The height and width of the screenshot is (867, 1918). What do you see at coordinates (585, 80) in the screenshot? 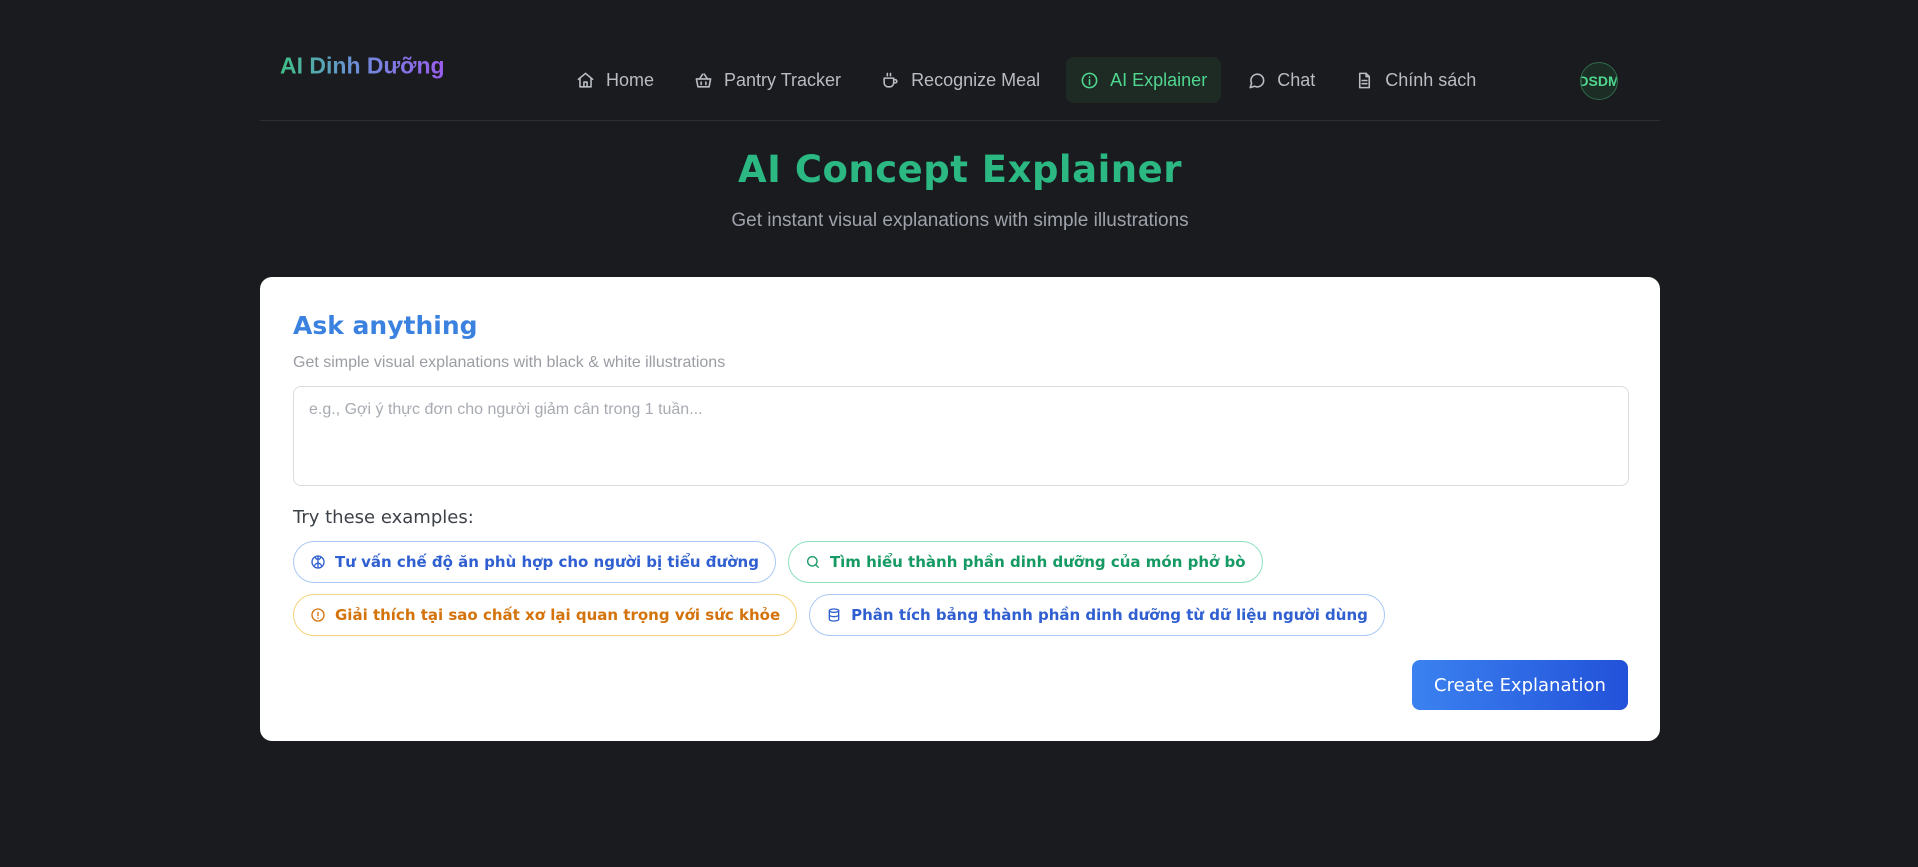
I see `home-icon` at bounding box center [585, 80].